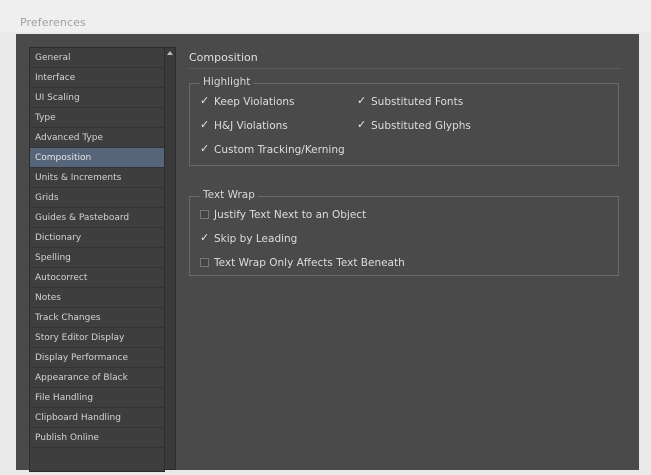  What do you see at coordinates (97, 338) in the screenshot?
I see `sidebar-item-story-editor-display: Story Editor Display` at bounding box center [97, 338].